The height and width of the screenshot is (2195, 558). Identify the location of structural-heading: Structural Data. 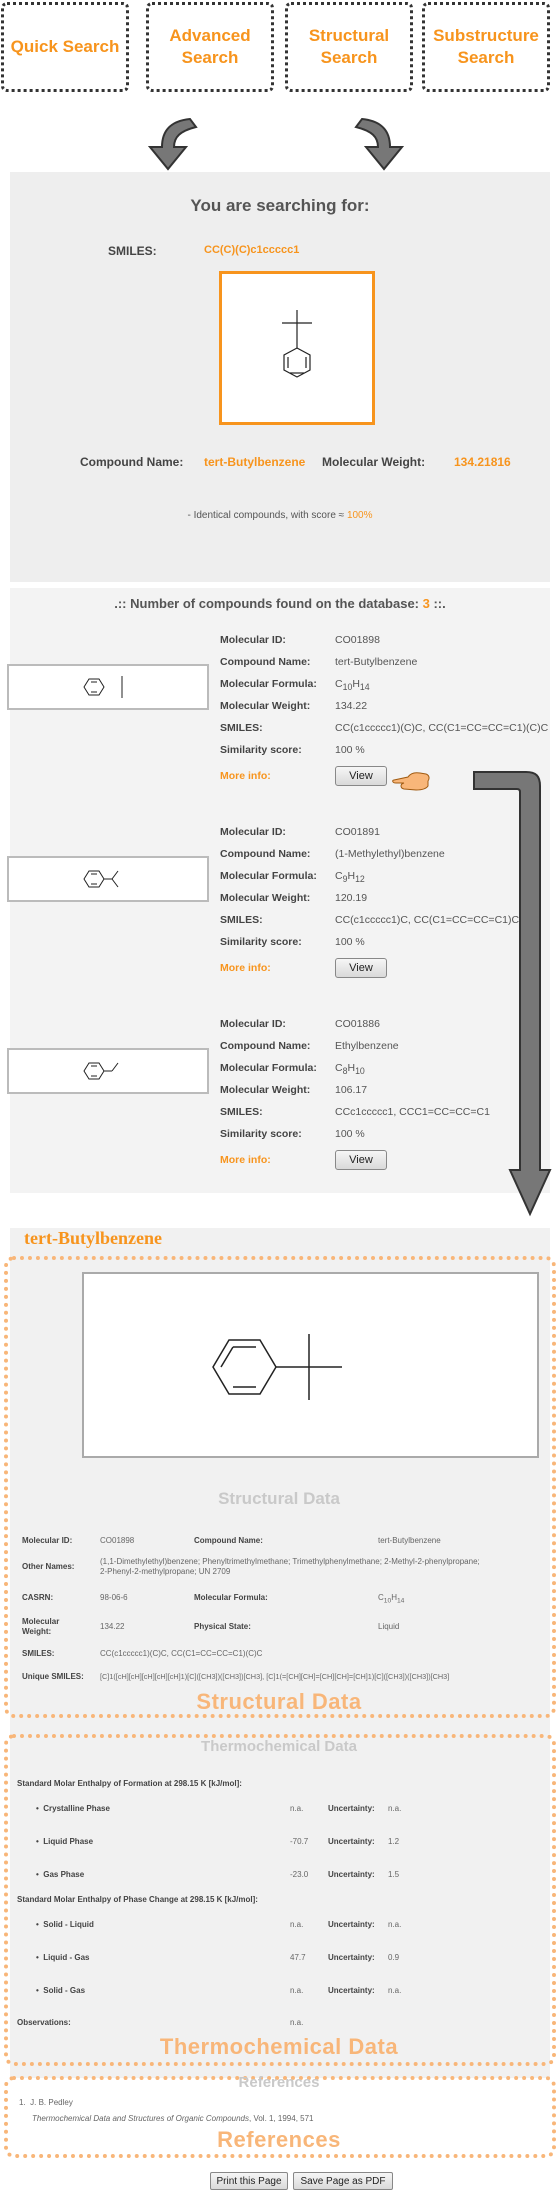
(279, 1498).